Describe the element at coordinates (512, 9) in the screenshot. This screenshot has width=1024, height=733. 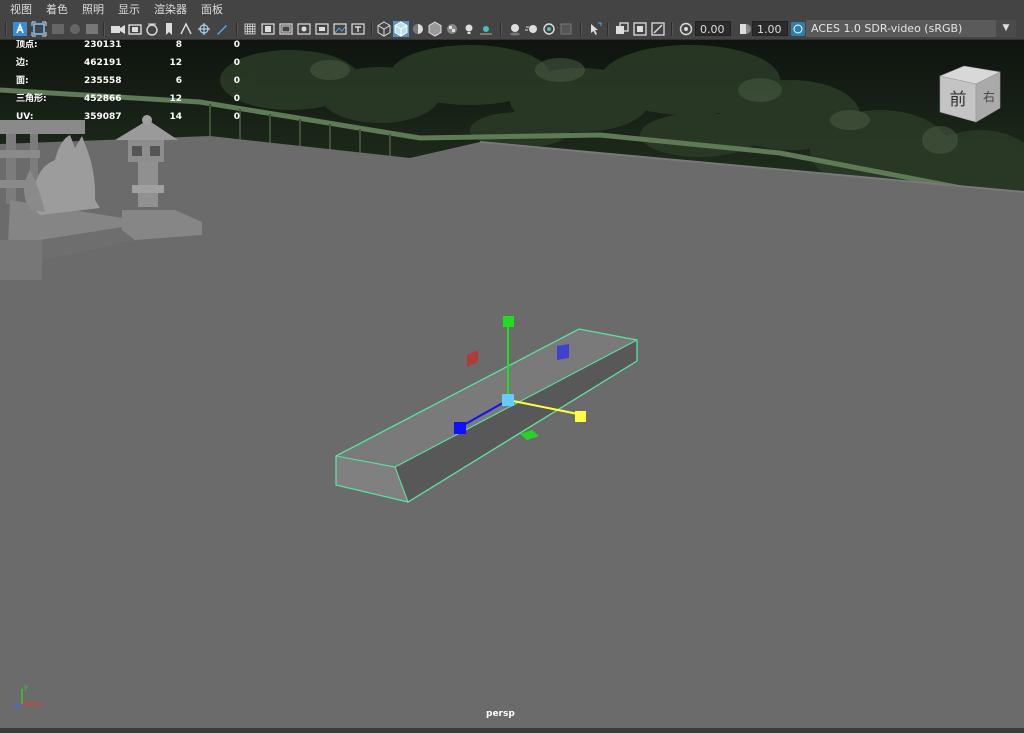
I see `panel-menu-bar: 视图 着色 照明 显示 渲染器 面板` at that location.